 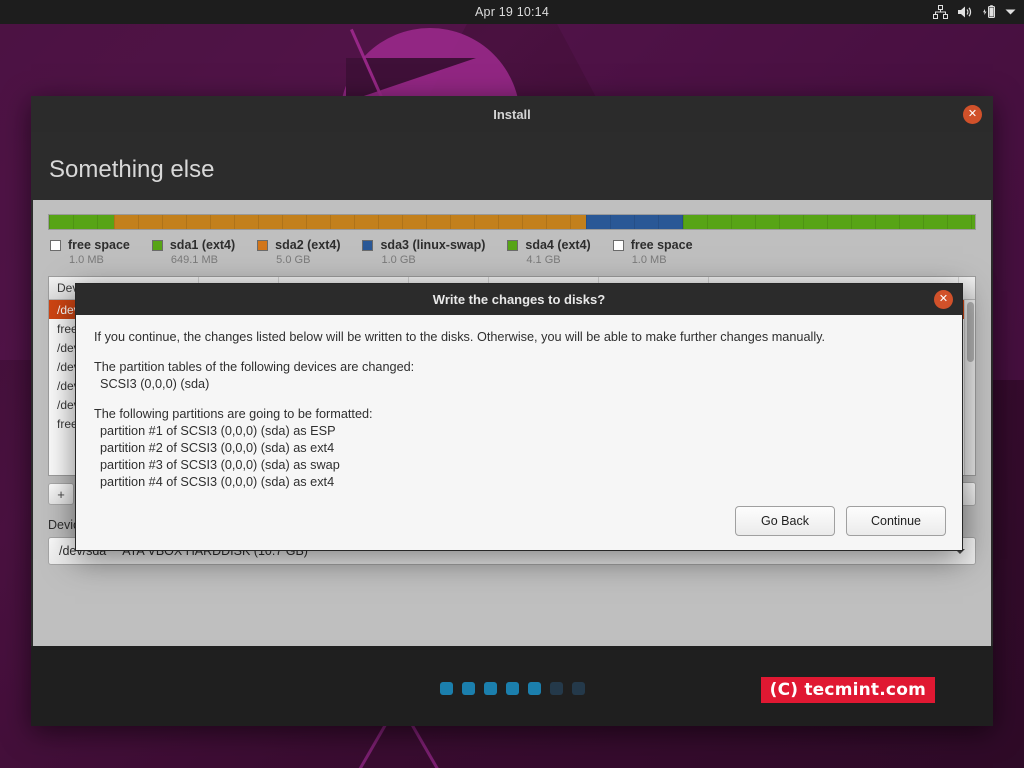 I want to click on legend-label: sda1 (ext4), so click(x=202, y=245).